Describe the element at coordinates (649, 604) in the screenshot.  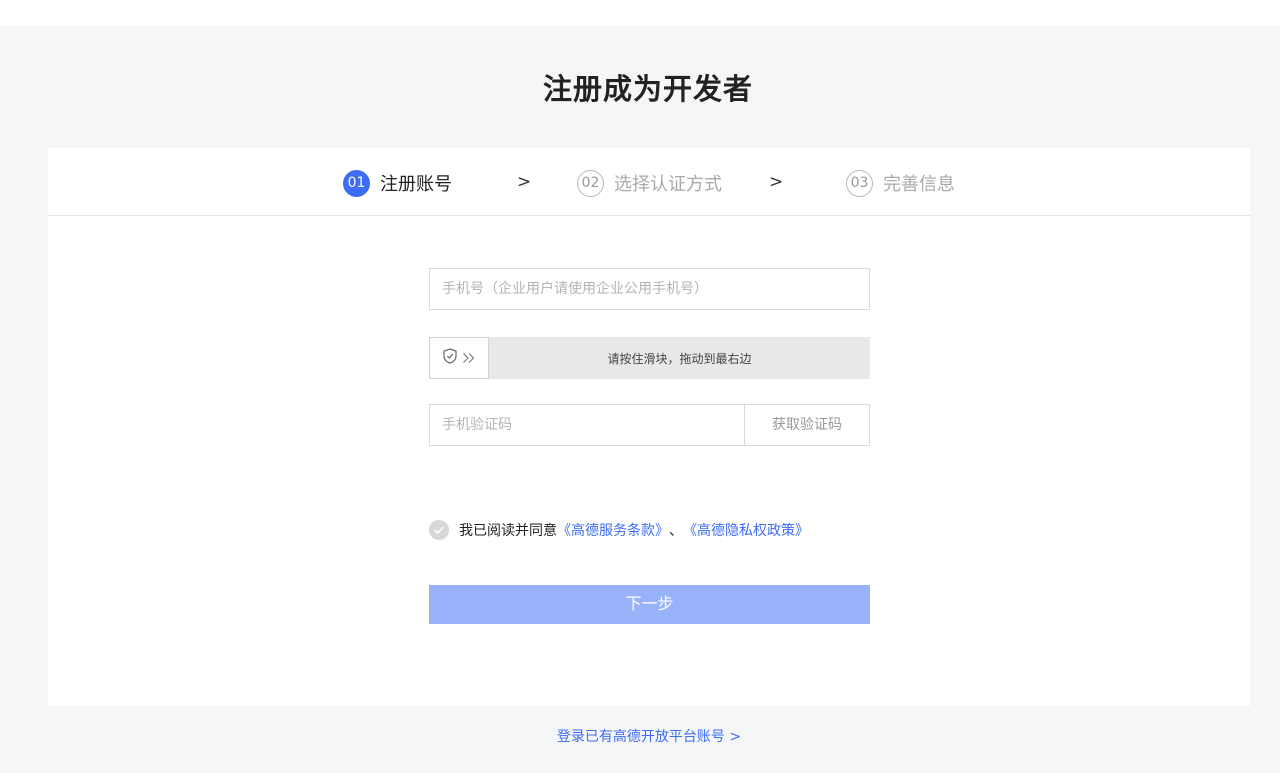
I see `next-button: 下一步` at that location.